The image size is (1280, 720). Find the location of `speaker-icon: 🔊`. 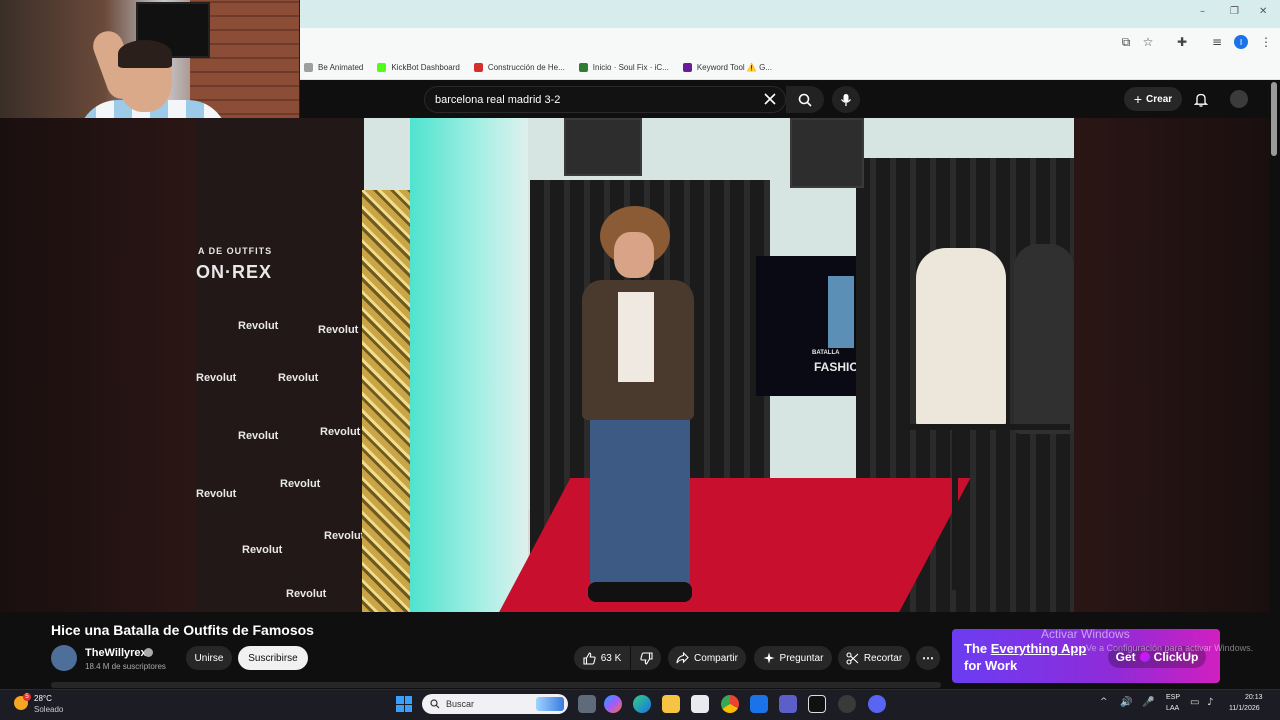

speaker-icon: 🔊 is located at coordinates (1126, 702).